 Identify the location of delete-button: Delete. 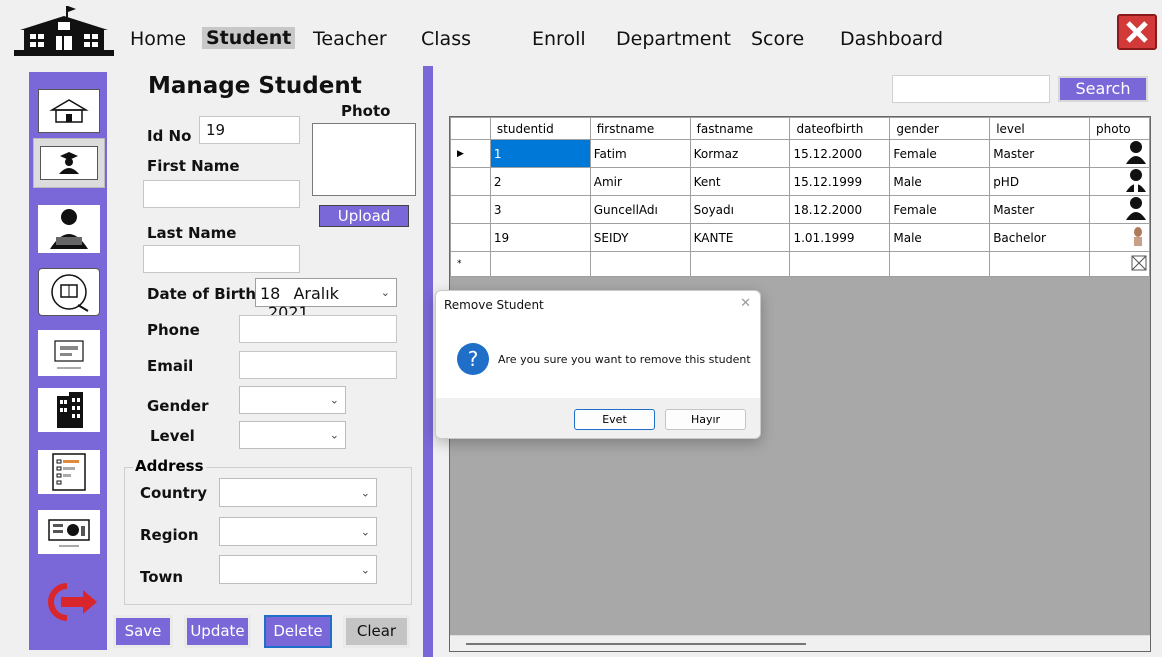
(298, 631).